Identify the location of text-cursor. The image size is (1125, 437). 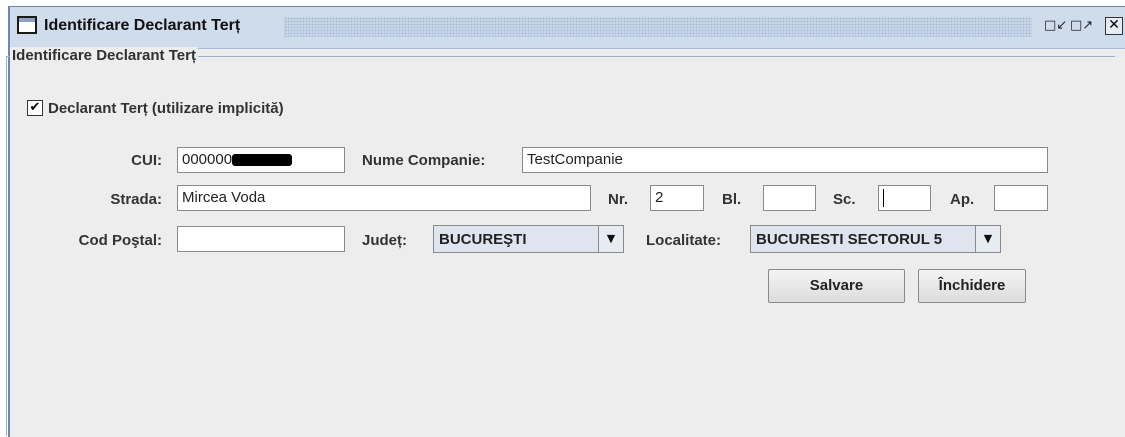
(883, 198).